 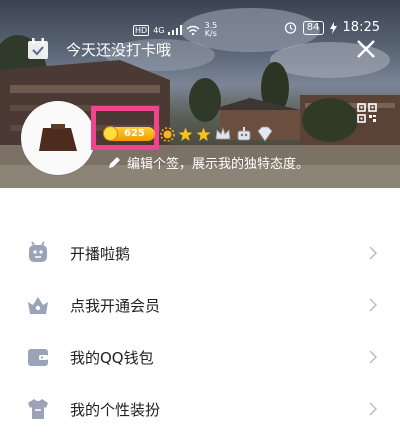 What do you see at coordinates (167, 134) in the screenshot?
I see `sun-icon` at bounding box center [167, 134].